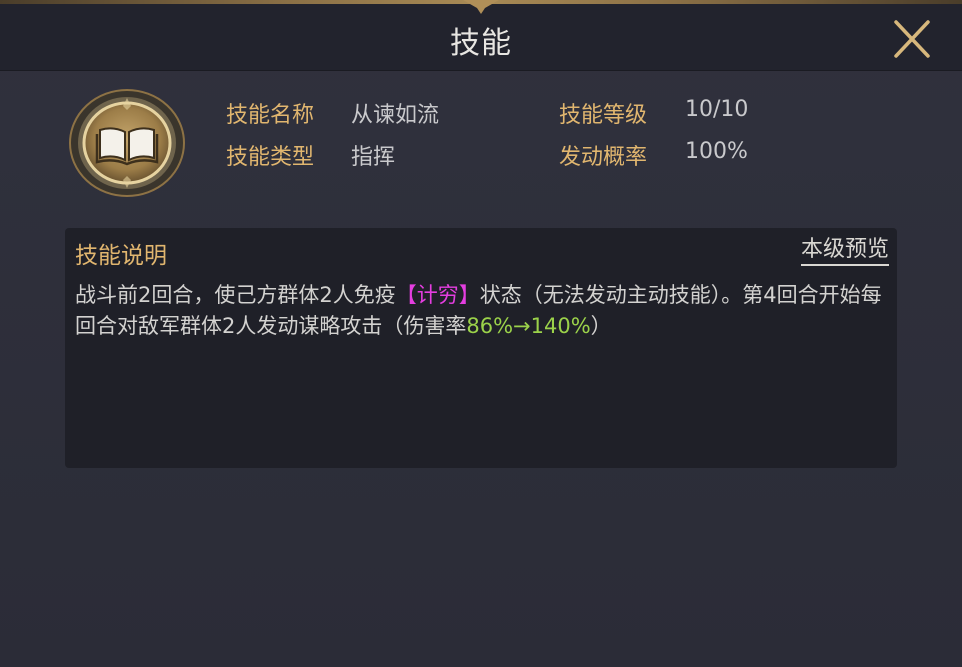 This screenshot has width=962, height=667. What do you see at coordinates (481, 43) in the screenshot?
I see `dialog-title: 技能` at bounding box center [481, 43].